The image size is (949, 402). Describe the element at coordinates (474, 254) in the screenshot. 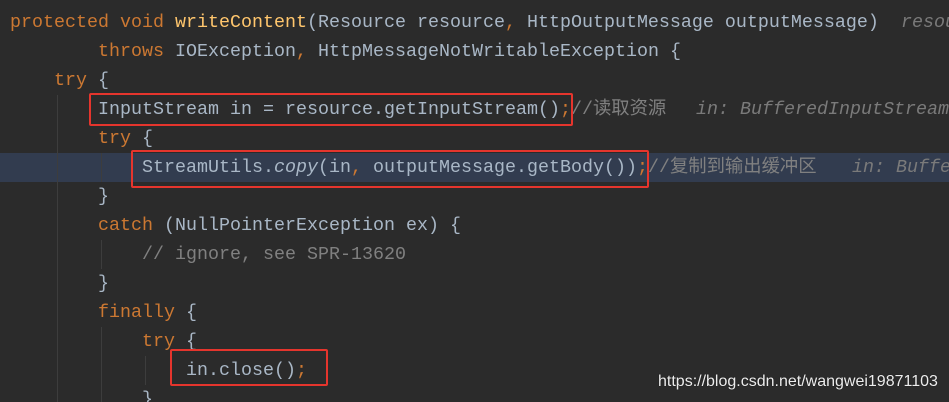

I see `code-line-ignore-comment: // ignore, see SPR-13620` at that location.